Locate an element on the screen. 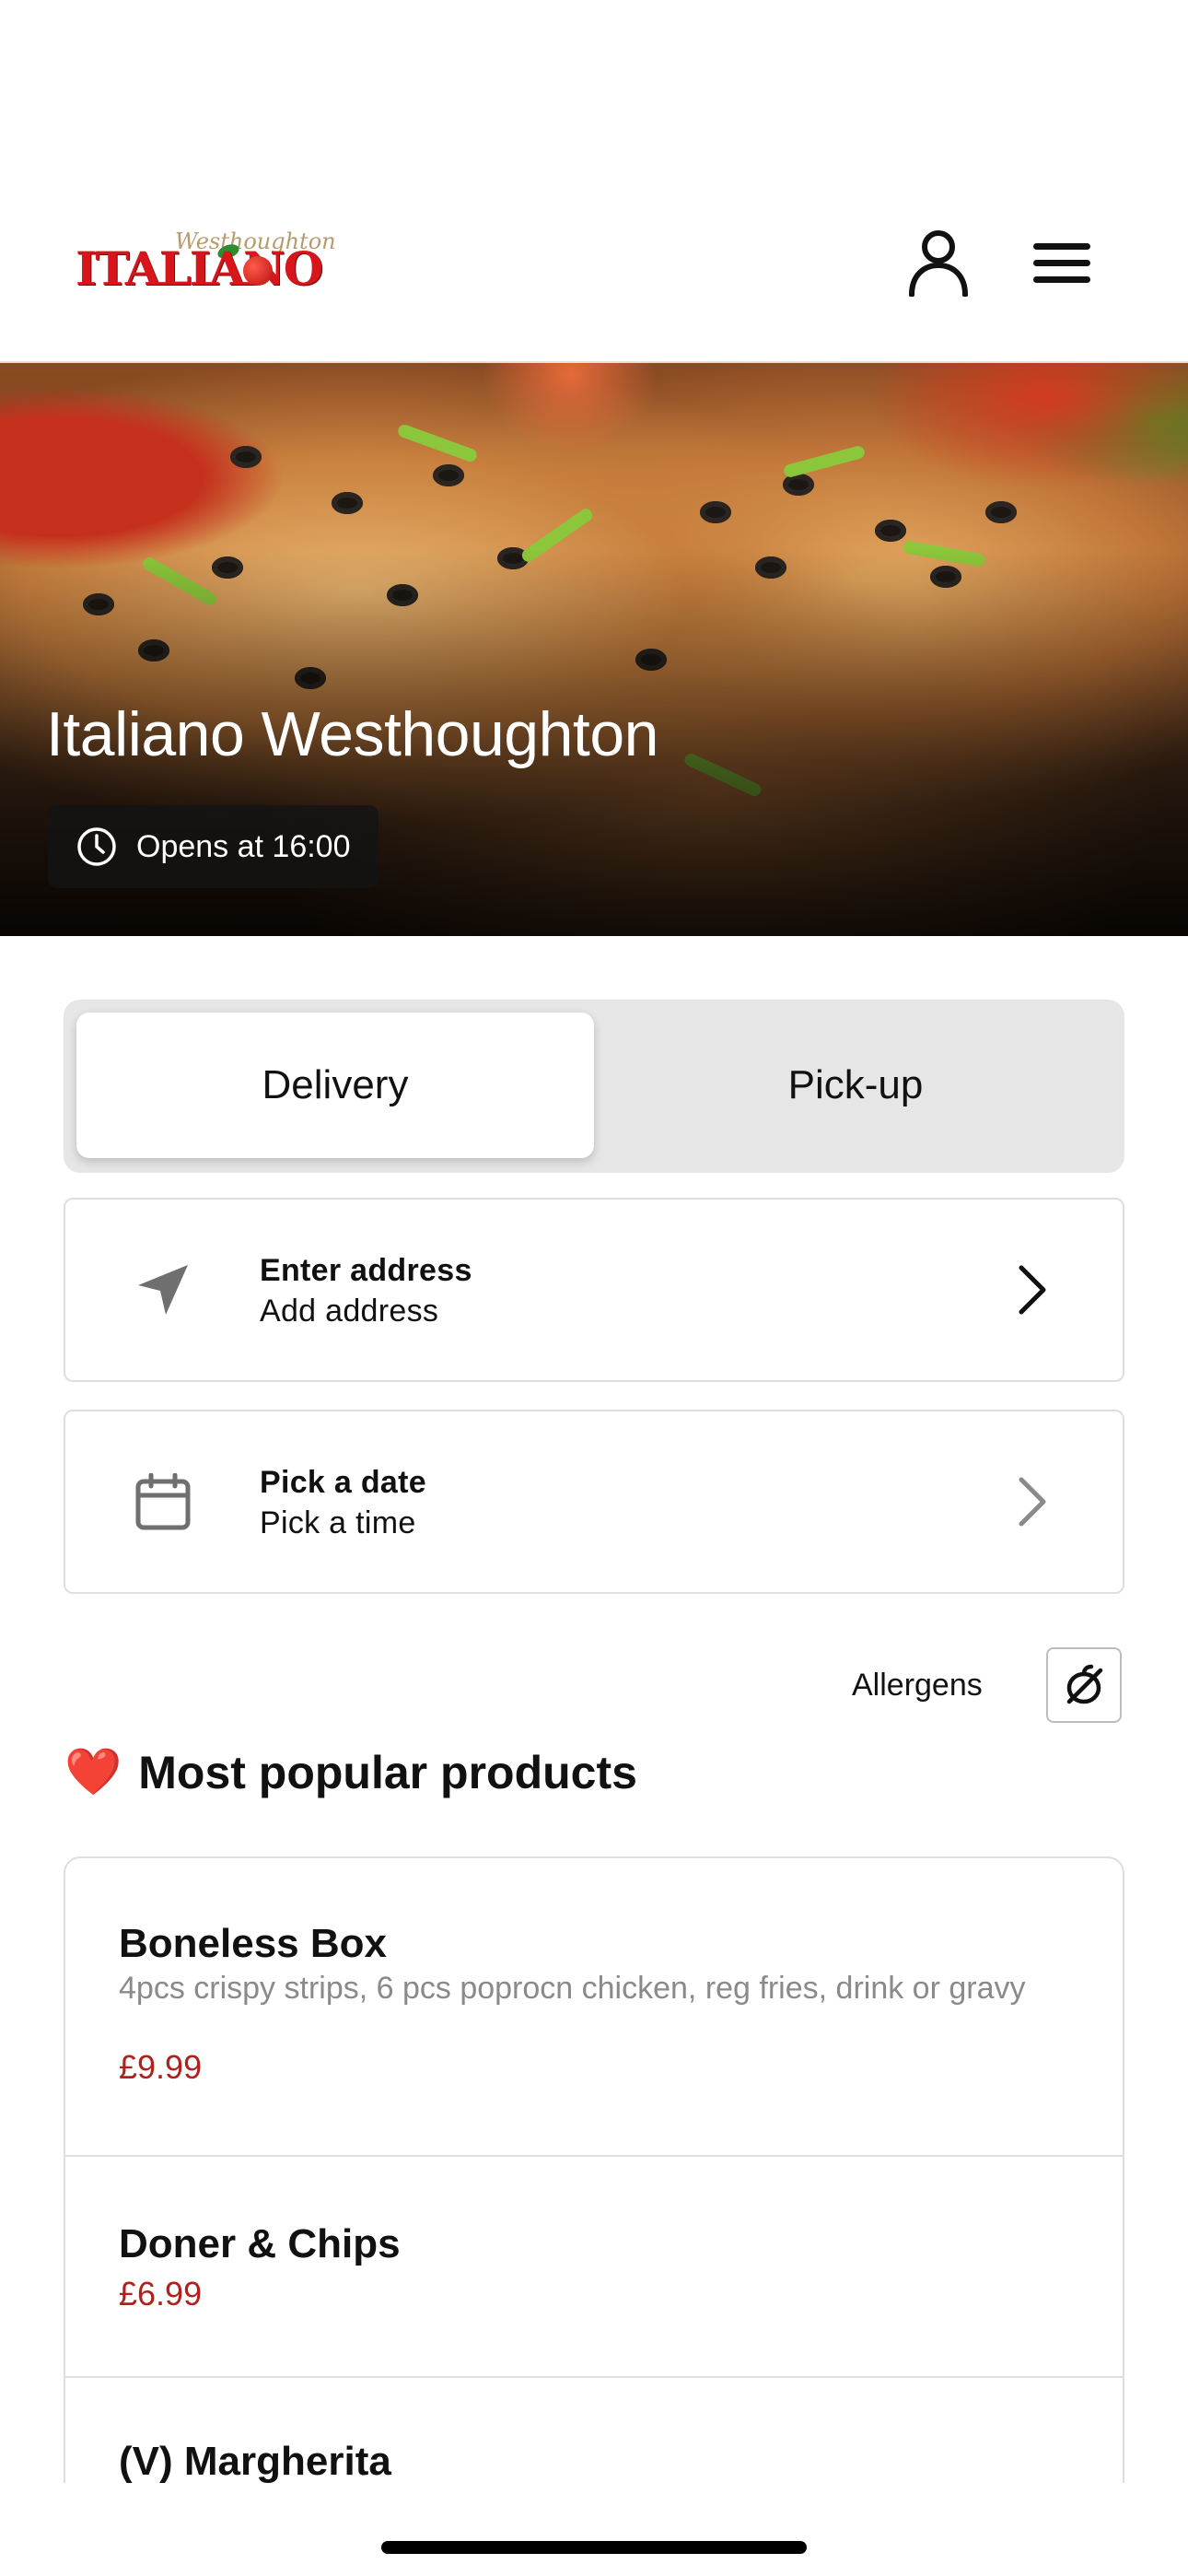 Image resolution: width=1188 pixels, height=2576 pixels. heart-icon: ❤️ is located at coordinates (93, 1771).